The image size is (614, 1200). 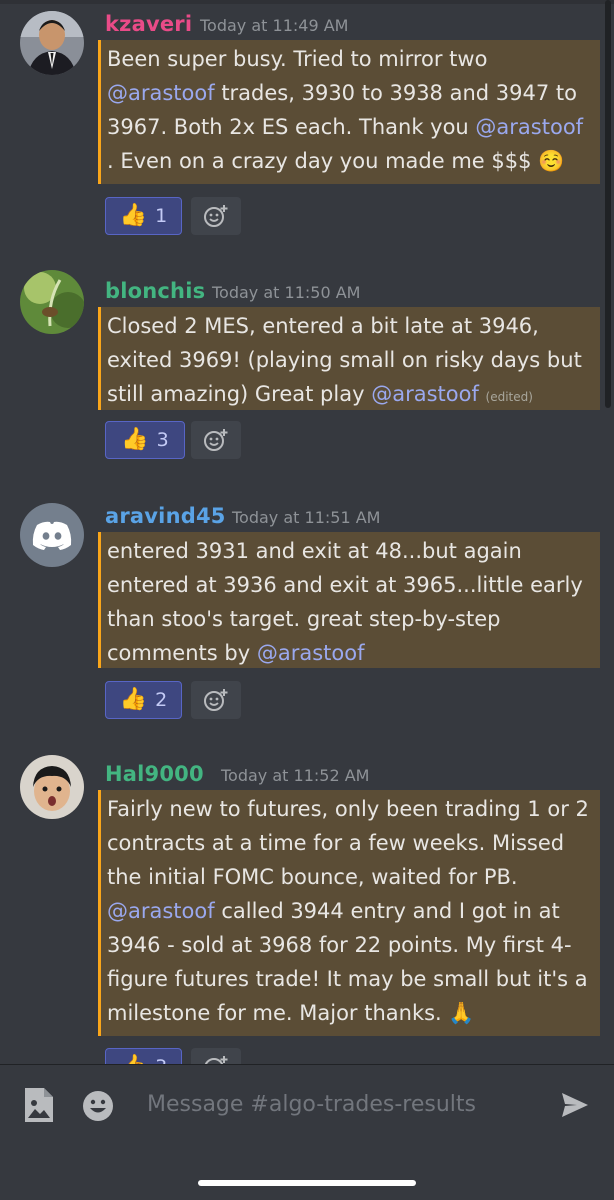 I want to click on emoji-button, so click(x=98, y=1108).